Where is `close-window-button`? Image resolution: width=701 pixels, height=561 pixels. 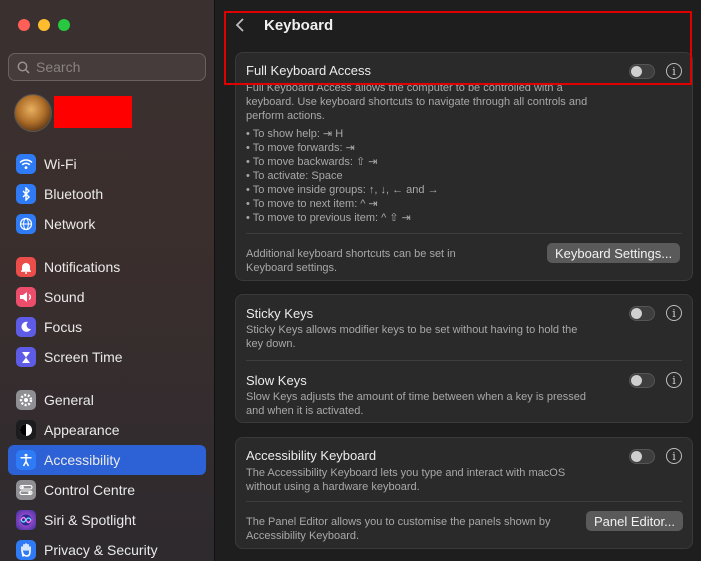 close-window-button is located at coordinates (24, 25).